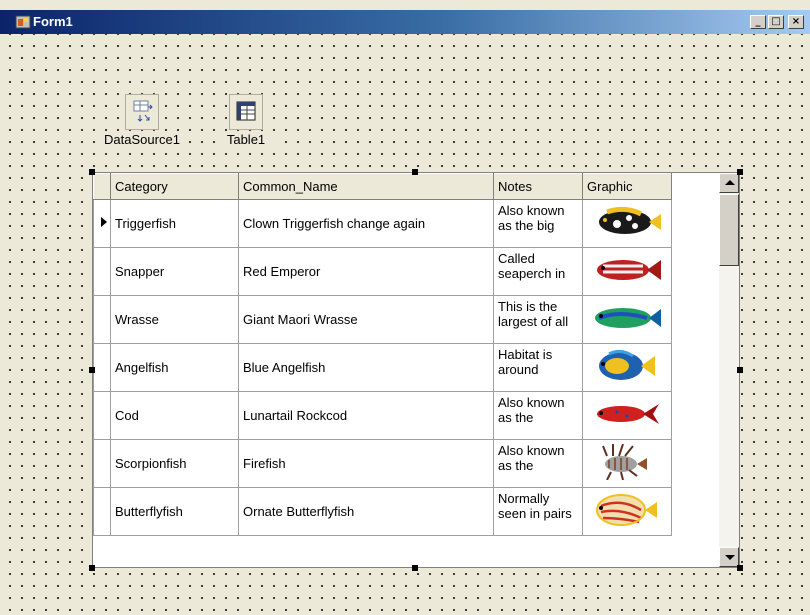  Describe the element at coordinates (531, 217) in the screenshot. I see `notes-text: Also known as the big` at that location.